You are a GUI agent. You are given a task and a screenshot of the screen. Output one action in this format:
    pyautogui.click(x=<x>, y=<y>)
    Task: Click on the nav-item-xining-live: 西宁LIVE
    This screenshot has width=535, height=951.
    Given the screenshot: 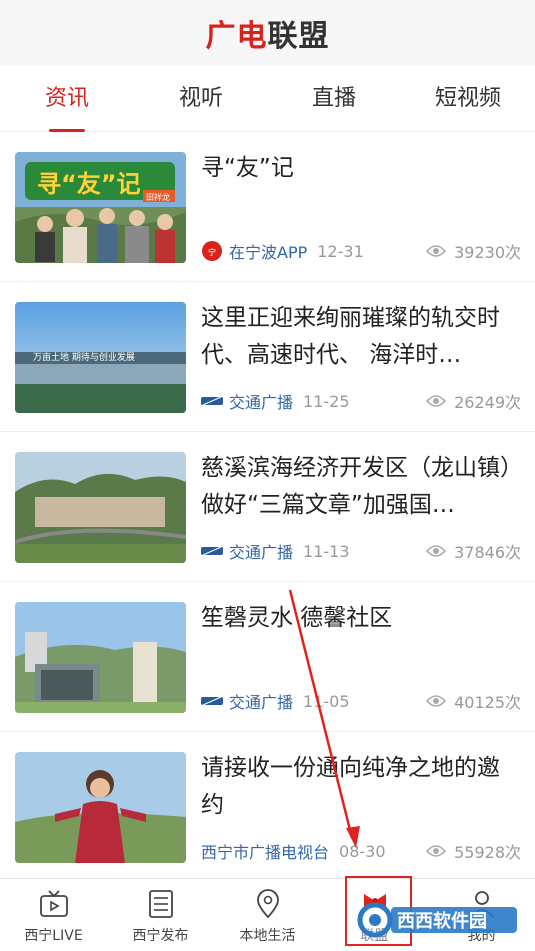 What is the action you would take?
    pyautogui.click(x=53, y=915)
    